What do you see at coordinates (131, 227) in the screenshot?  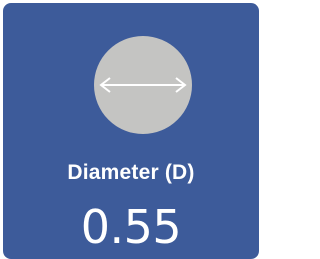 I see `tile-value: 0.55` at bounding box center [131, 227].